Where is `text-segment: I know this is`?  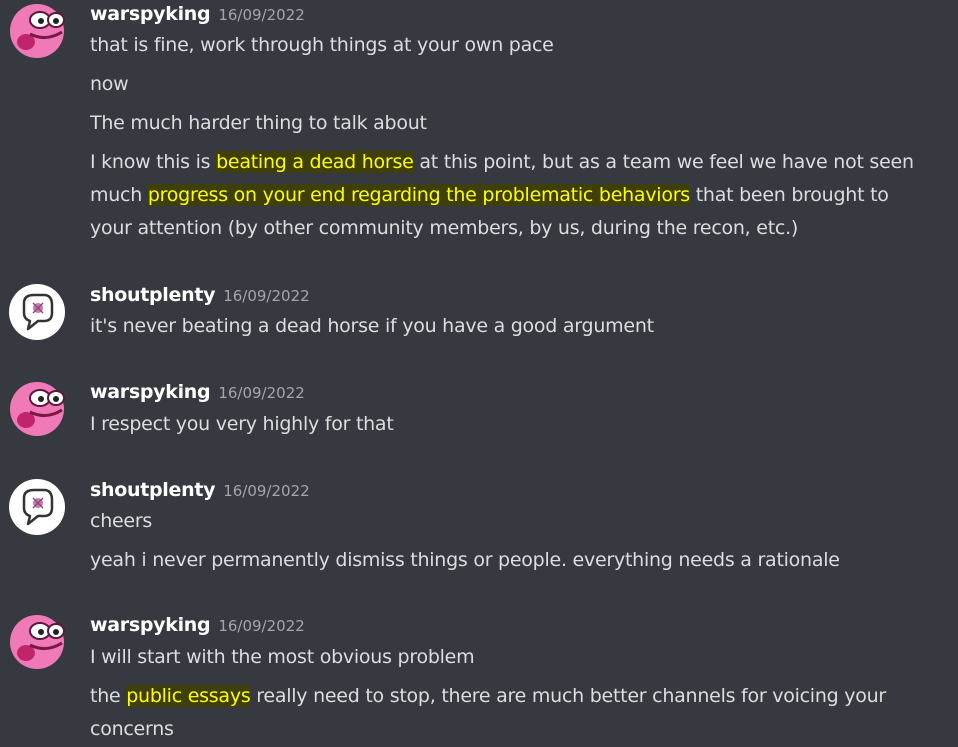
text-segment: I know this is is located at coordinates (153, 162).